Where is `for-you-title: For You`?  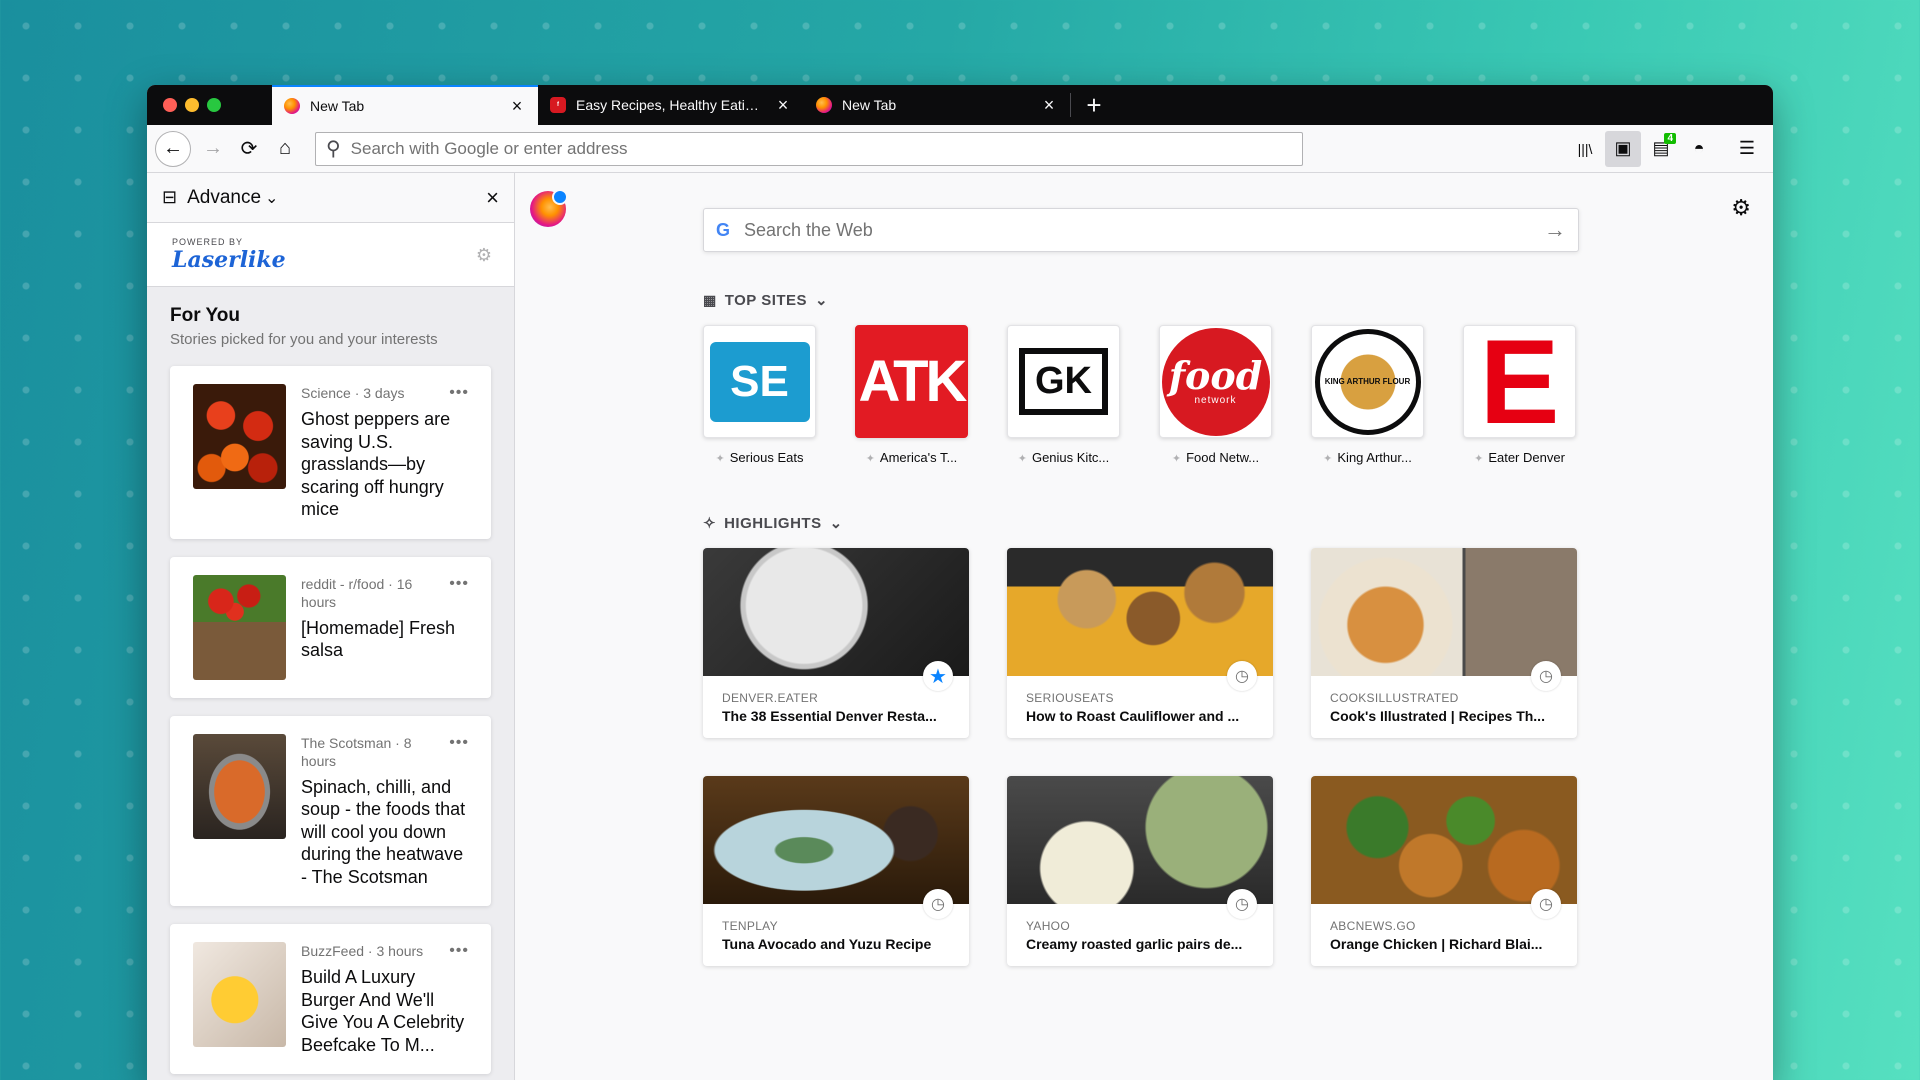
for-you-title: For You is located at coordinates (205, 315).